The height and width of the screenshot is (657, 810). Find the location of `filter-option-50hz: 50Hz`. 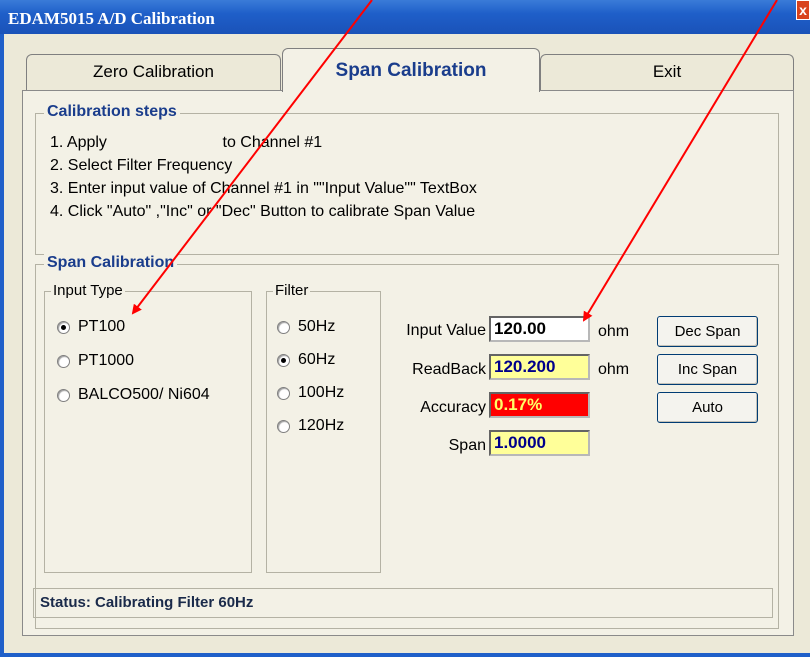

filter-option-50hz: 50Hz is located at coordinates (306, 327).